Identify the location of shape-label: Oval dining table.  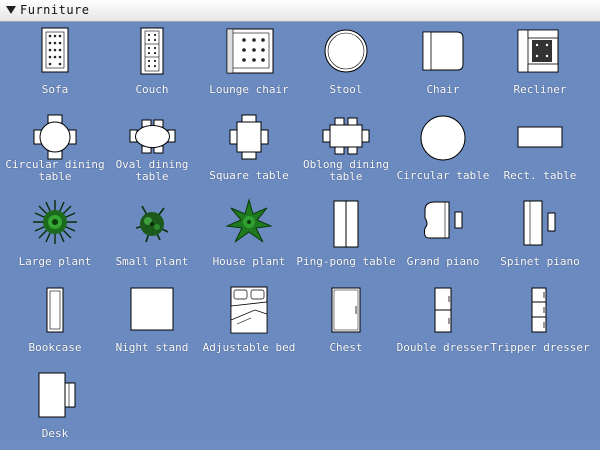
(152, 170).